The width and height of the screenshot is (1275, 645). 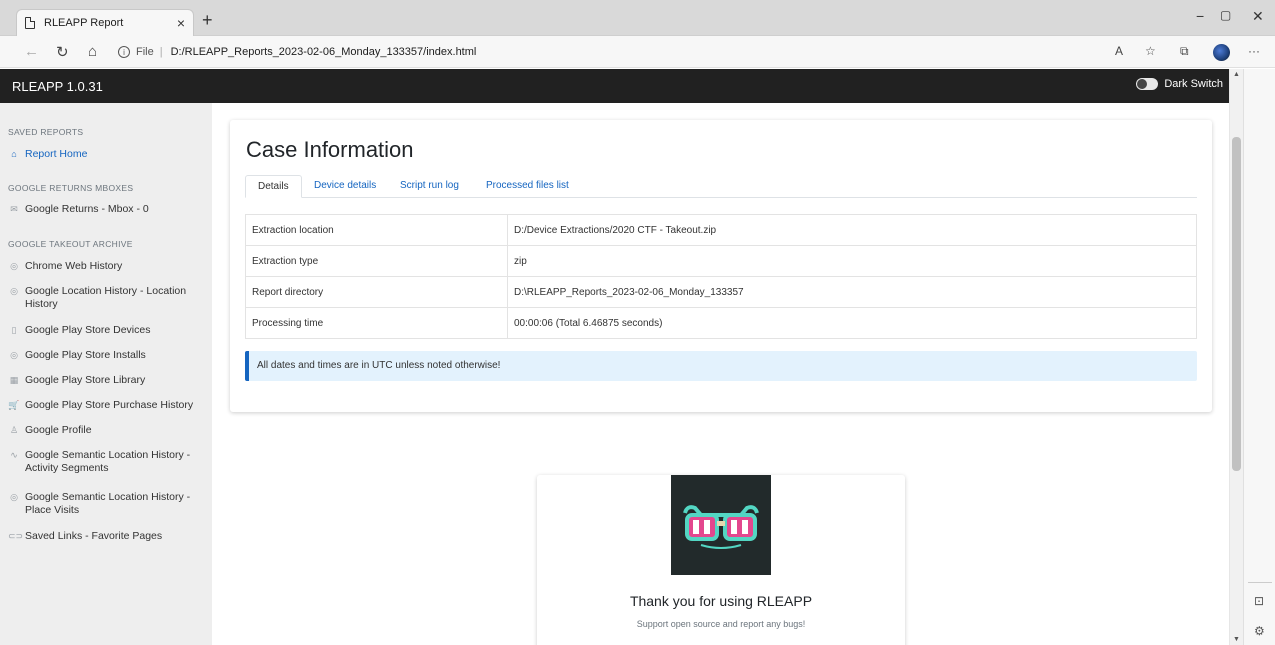 I want to click on info-icon: i, so click(x=124, y=52).